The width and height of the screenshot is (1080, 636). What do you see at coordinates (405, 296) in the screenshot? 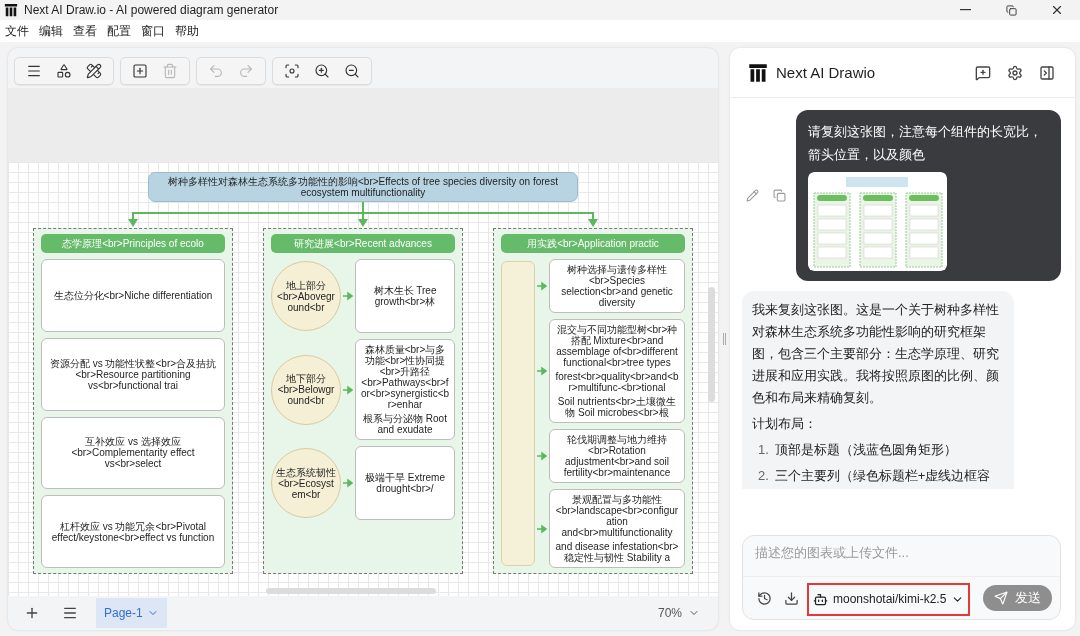
I see `node-label: 树木生长 Tree growth<br>林` at bounding box center [405, 296].